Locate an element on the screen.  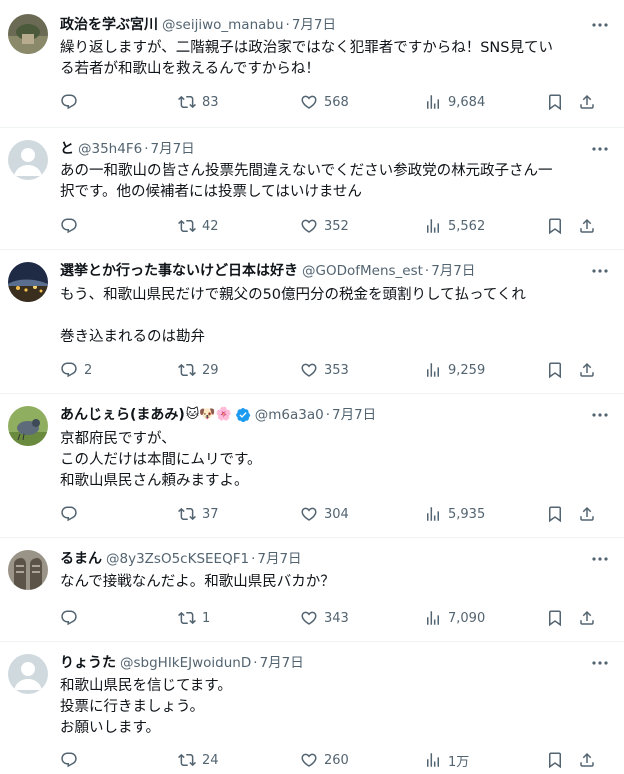
user-handle: @m6a3a0 is located at coordinates (289, 415).